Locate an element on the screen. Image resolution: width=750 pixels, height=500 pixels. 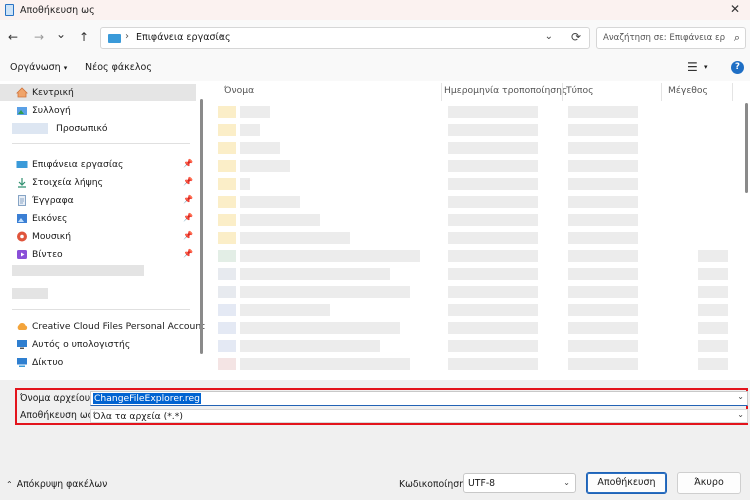
new-folder-button: Νέος φάκελος is located at coordinates (118, 67).